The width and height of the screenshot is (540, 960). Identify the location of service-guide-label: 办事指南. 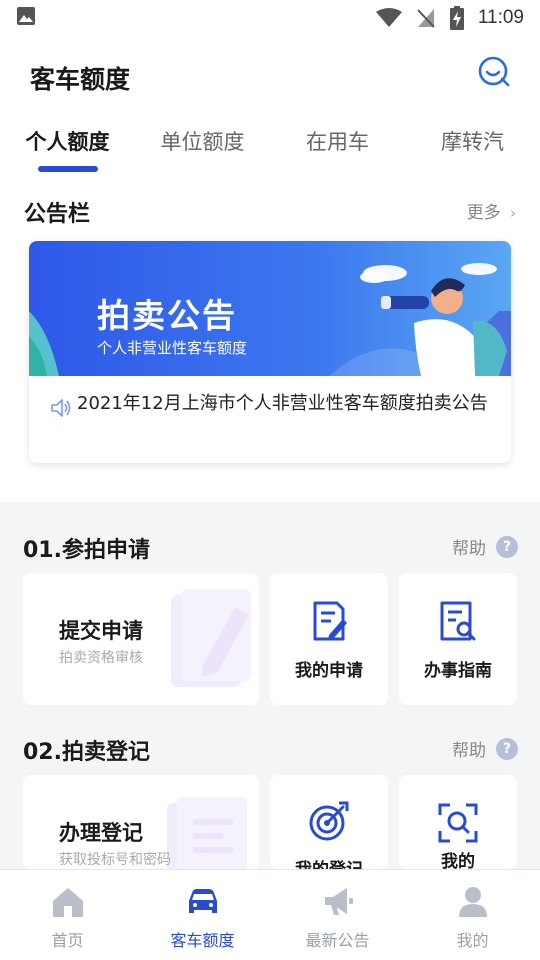
(458, 671).